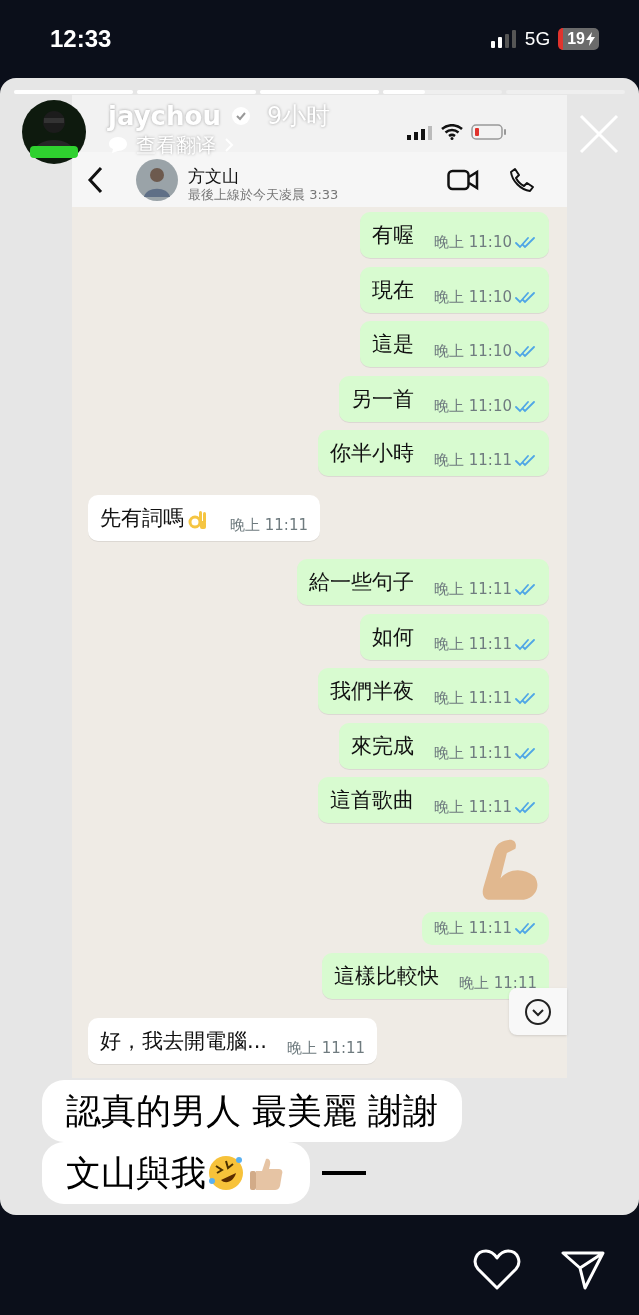 The height and width of the screenshot is (1315, 639). I want to click on chevron-down-icon, so click(538, 1011).